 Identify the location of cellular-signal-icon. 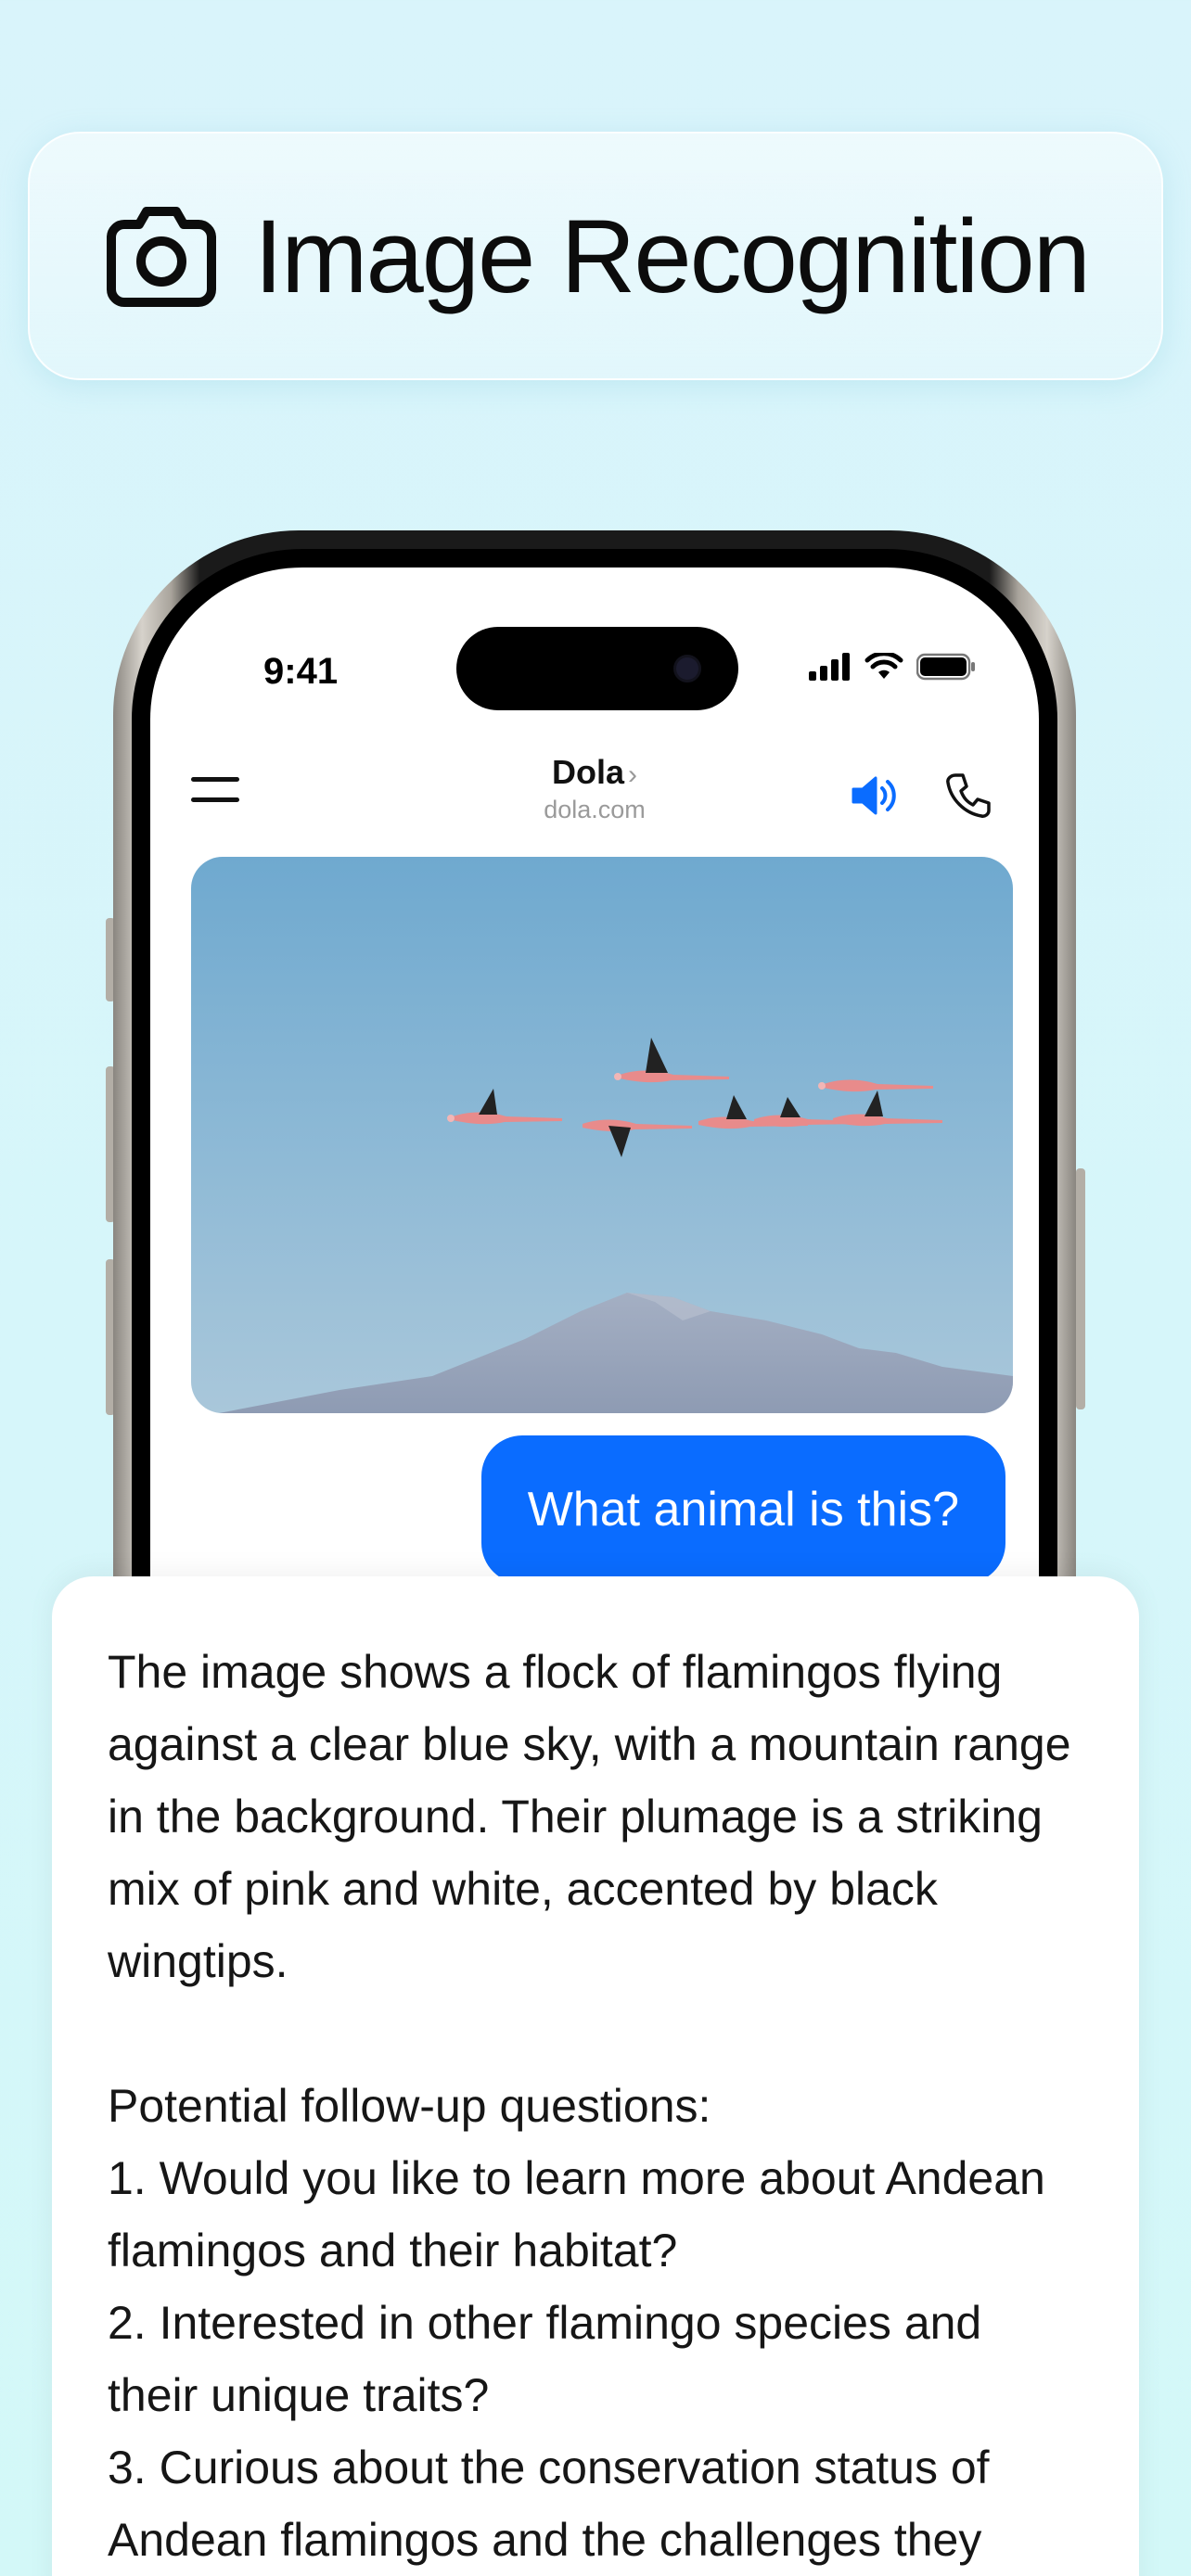
(829, 667).